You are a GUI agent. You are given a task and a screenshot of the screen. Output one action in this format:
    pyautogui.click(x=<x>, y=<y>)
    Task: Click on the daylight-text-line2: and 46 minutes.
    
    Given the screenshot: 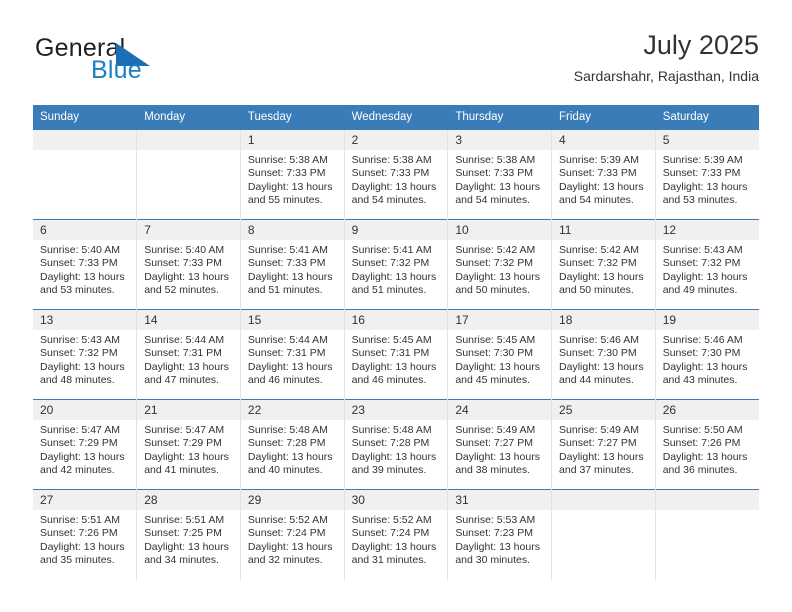 What is the action you would take?
    pyautogui.click(x=285, y=380)
    